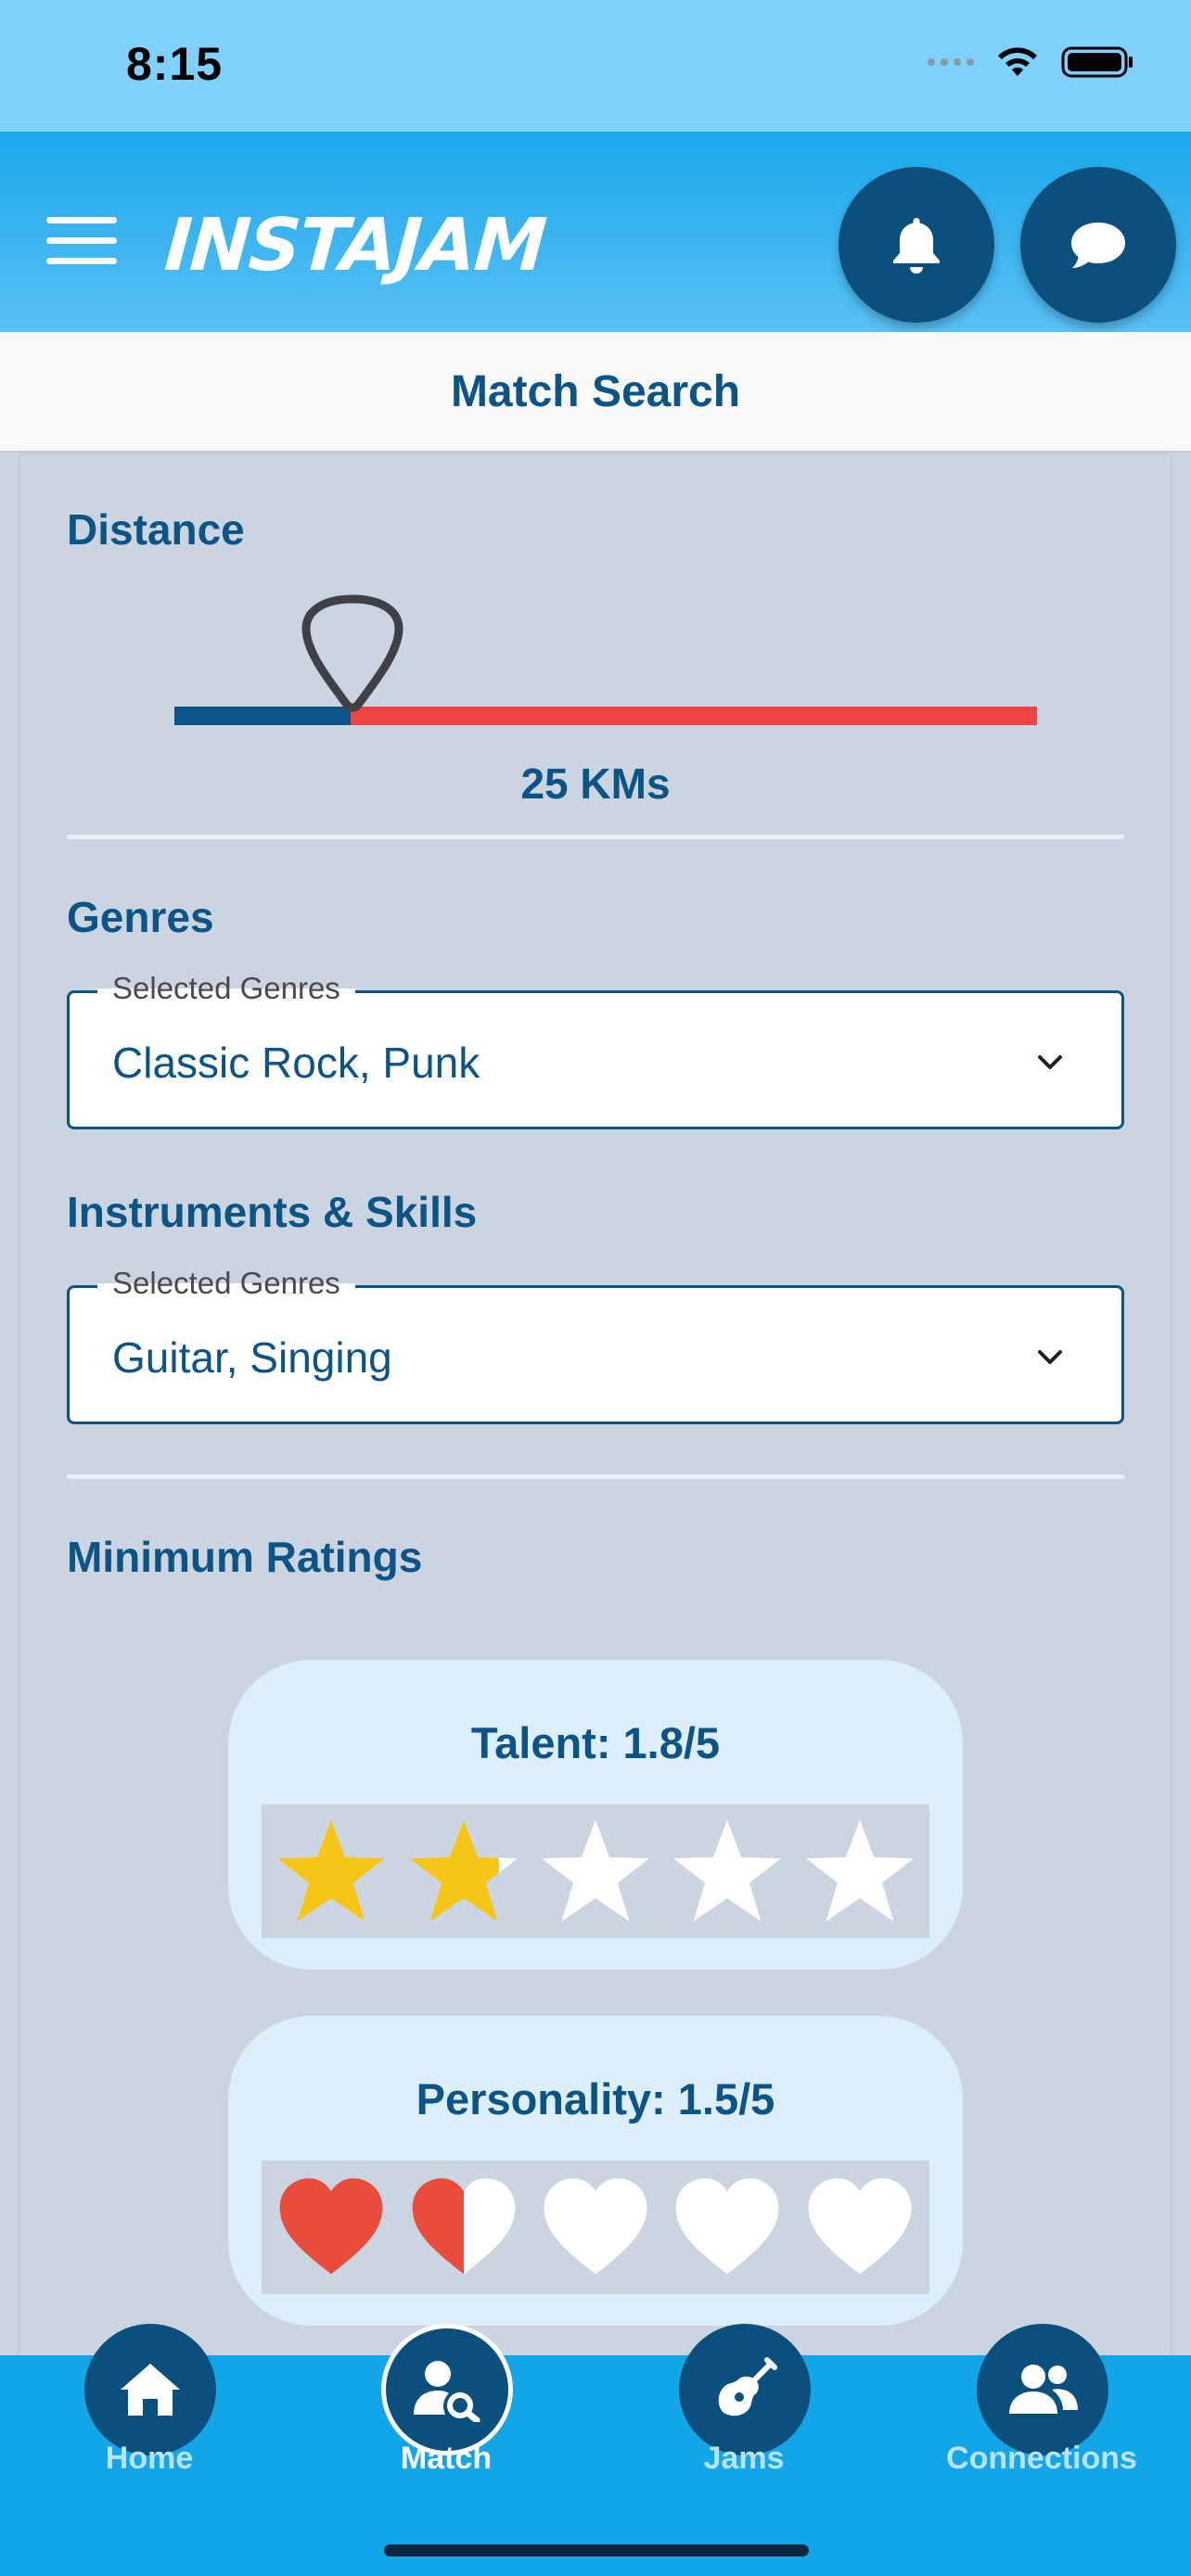 The image size is (1191, 2576). What do you see at coordinates (151, 2390) in the screenshot?
I see `home-icon` at bounding box center [151, 2390].